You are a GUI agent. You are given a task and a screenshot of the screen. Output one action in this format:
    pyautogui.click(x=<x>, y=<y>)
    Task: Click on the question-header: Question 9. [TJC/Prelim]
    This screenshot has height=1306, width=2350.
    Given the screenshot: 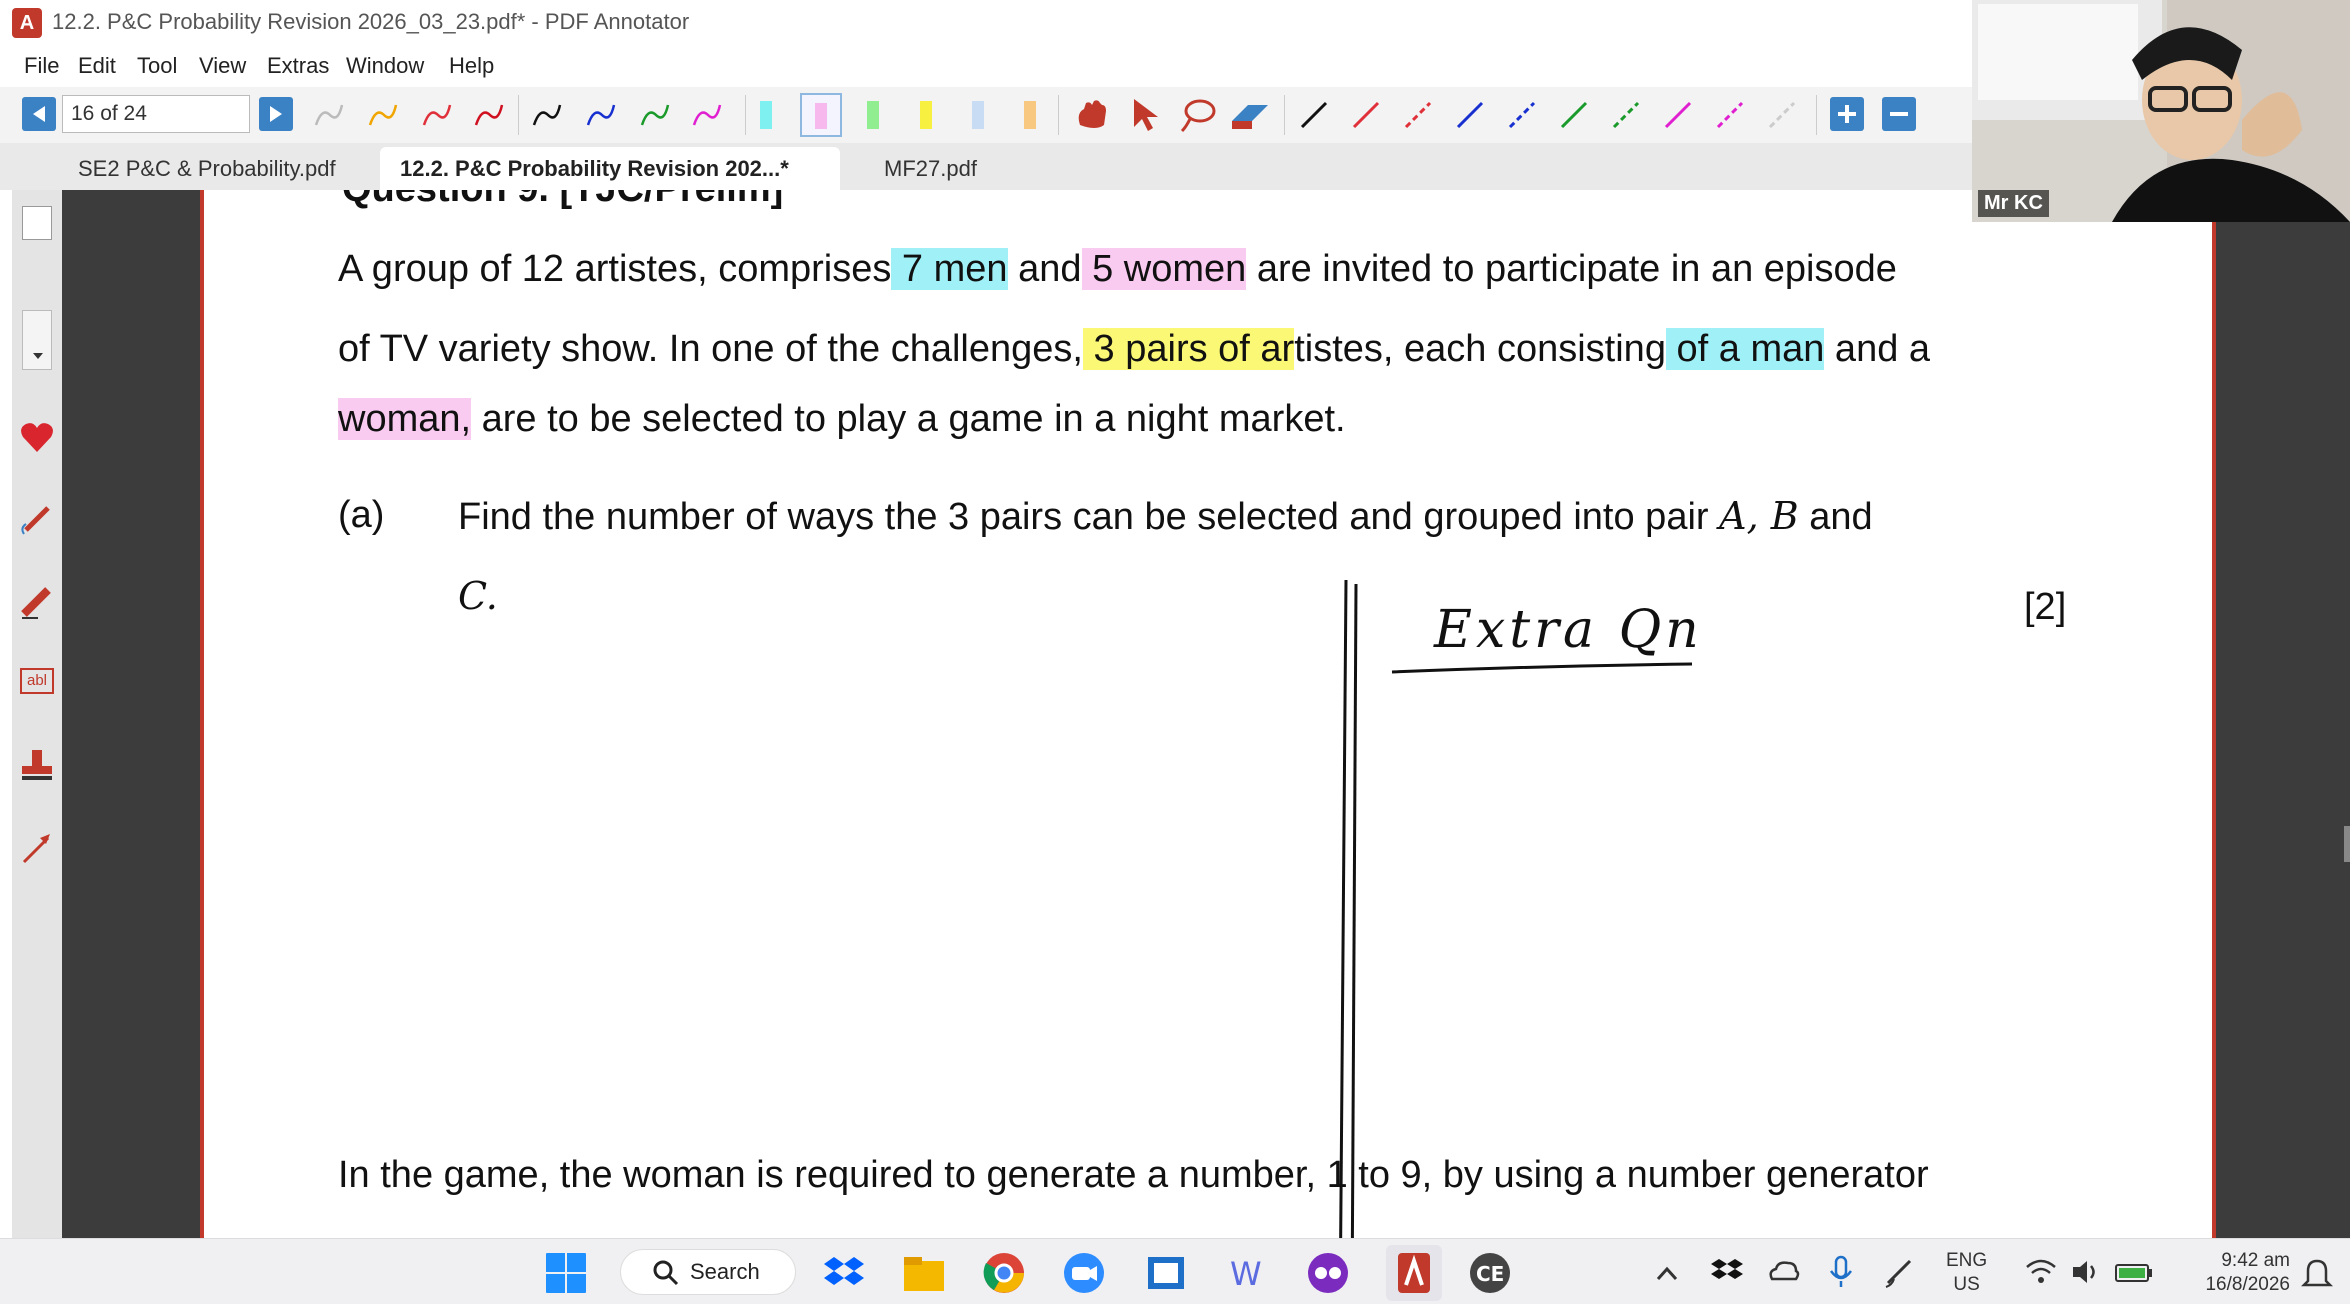 What is the action you would take?
    pyautogui.click(x=562, y=200)
    